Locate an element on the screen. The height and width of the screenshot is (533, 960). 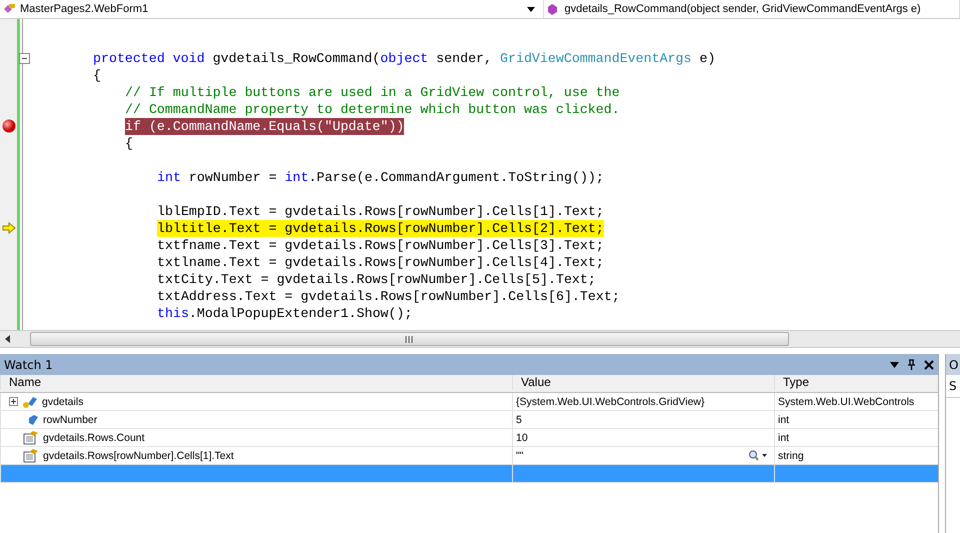
code-line: lblEmpID.Text = gvdetails.Rows[rowNumber].Cells[1].Text; is located at coordinates (380, 211).